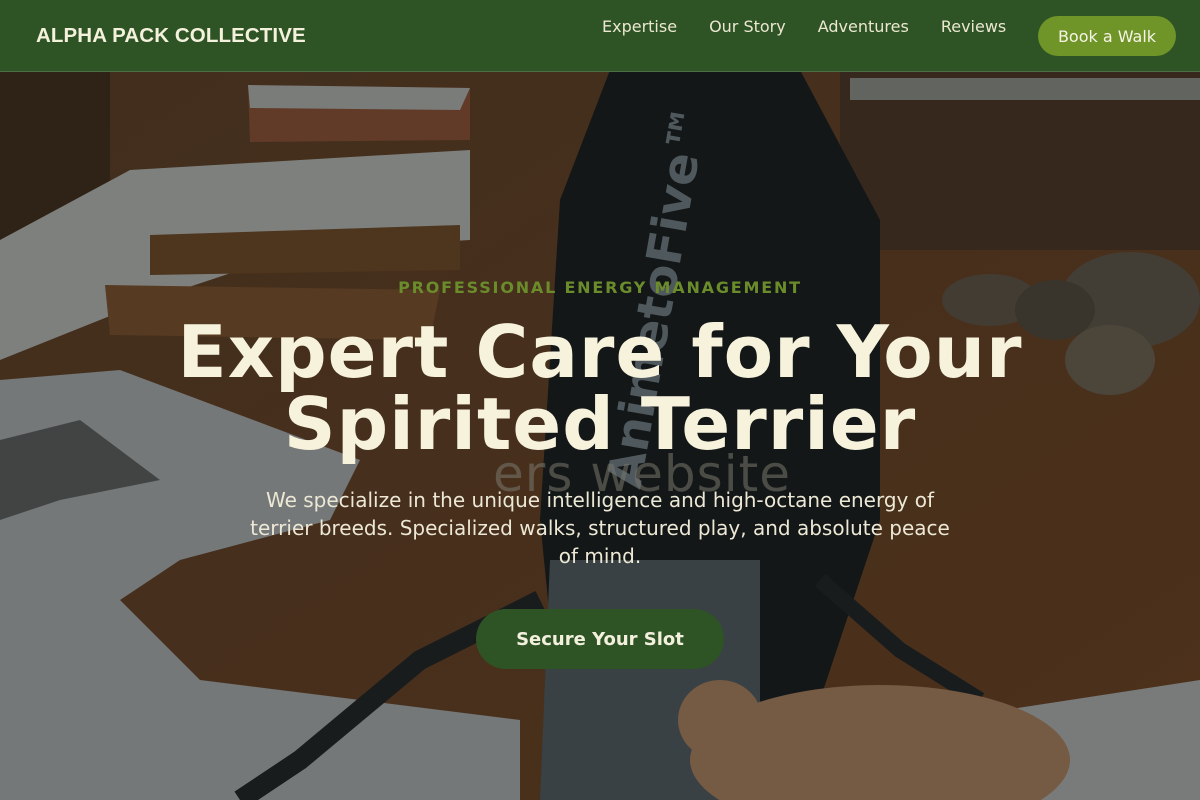  Describe the element at coordinates (171, 36) in the screenshot. I see `brand-logo: ALPHA PACK COLLECTIVE` at that location.